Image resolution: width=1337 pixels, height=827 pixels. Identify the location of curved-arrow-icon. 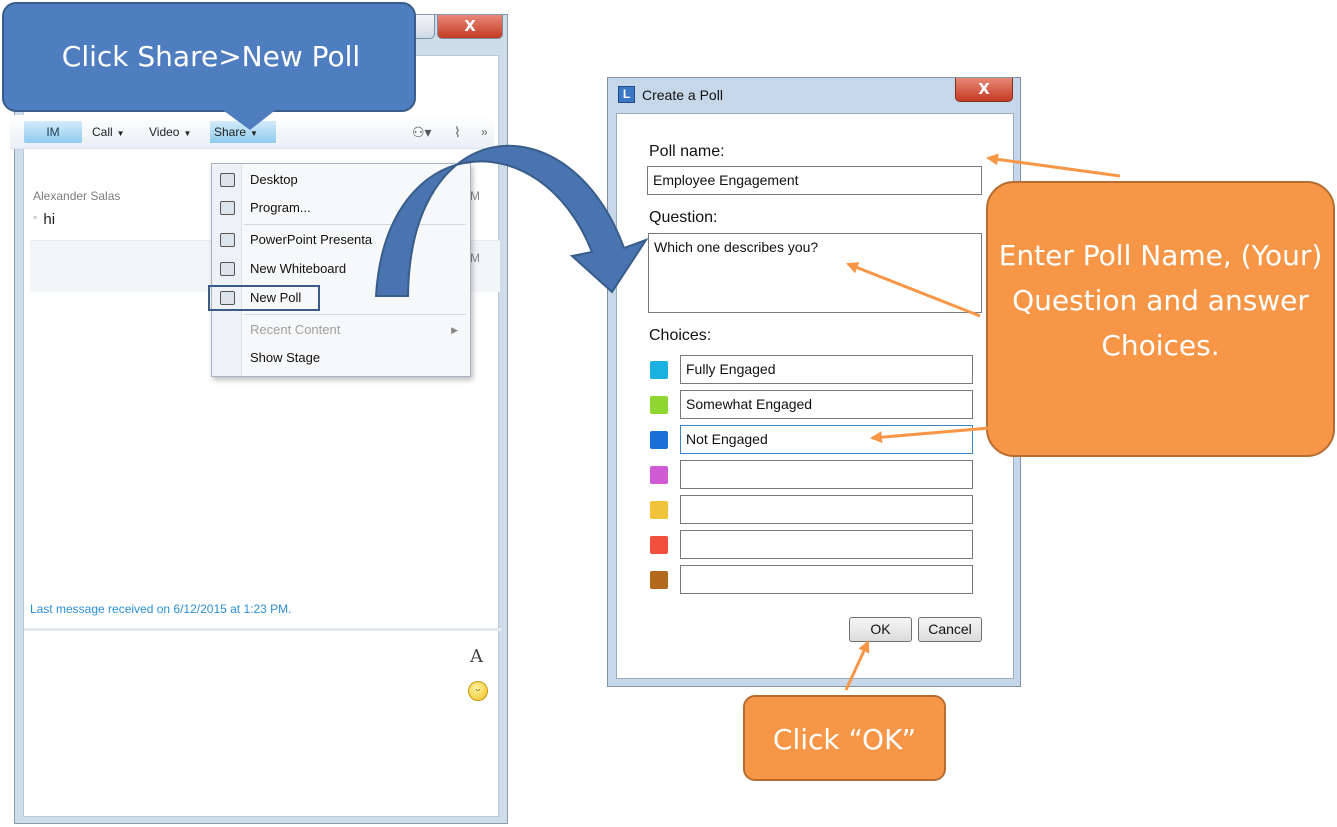
(511, 221).